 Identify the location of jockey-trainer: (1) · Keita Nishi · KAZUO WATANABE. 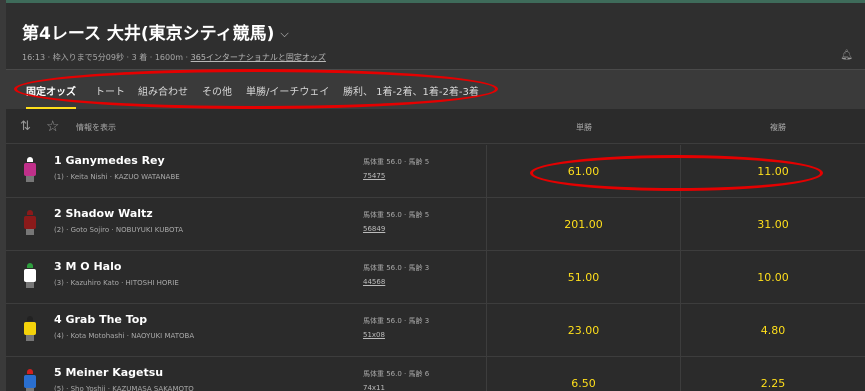
(117, 177).